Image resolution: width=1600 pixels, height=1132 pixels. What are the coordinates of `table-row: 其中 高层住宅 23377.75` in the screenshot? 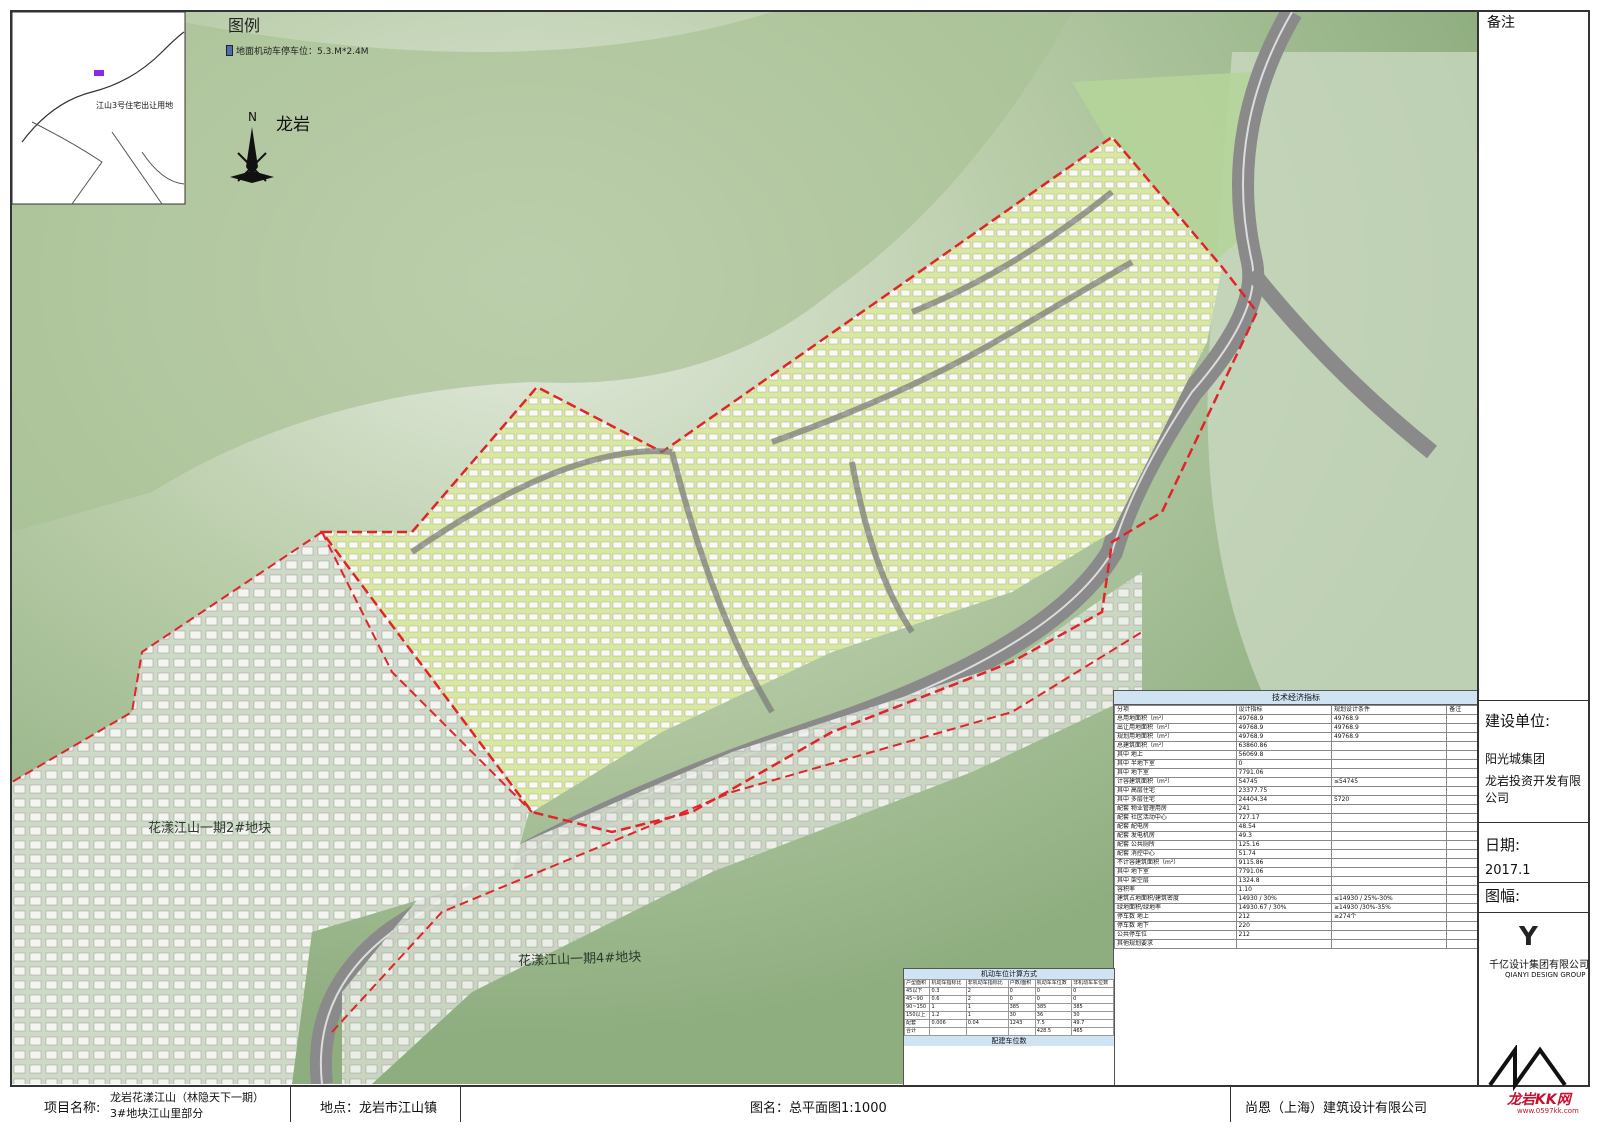 It's located at (1296, 791).